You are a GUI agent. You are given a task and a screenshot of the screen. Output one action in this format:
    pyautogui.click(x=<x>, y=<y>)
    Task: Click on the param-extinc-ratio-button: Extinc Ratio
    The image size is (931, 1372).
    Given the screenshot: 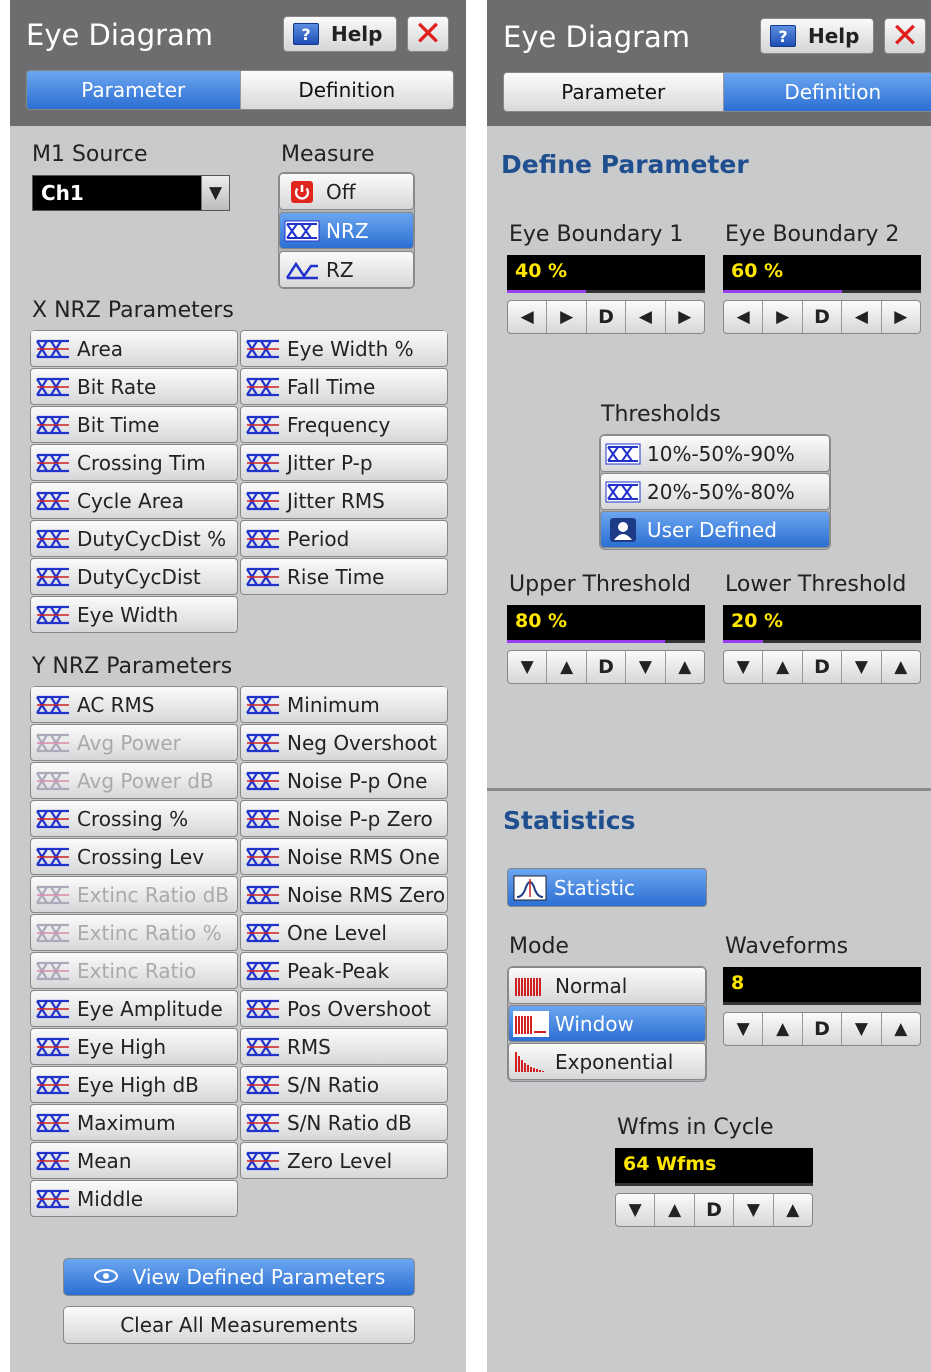 What is the action you would take?
    pyautogui.click(x=134, y=970)
    